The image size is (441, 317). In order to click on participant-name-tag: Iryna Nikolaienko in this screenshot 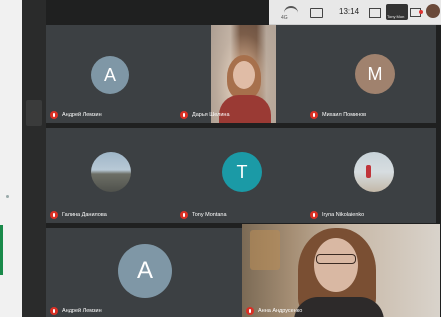, I will do `click(337, 215)`.